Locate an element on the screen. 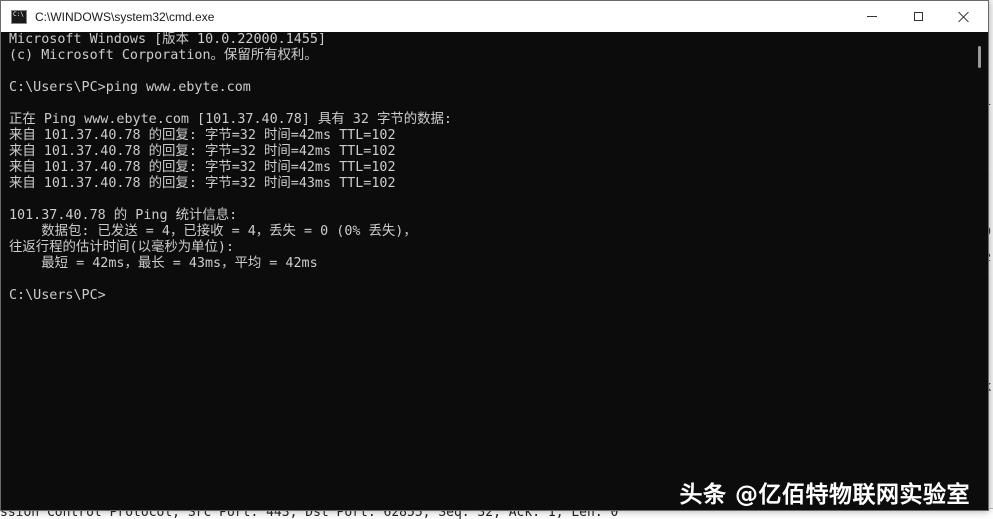 Image resolution: width=993 pixels, height=519 pixels. maximize-button is located at coordinates (918, 16).